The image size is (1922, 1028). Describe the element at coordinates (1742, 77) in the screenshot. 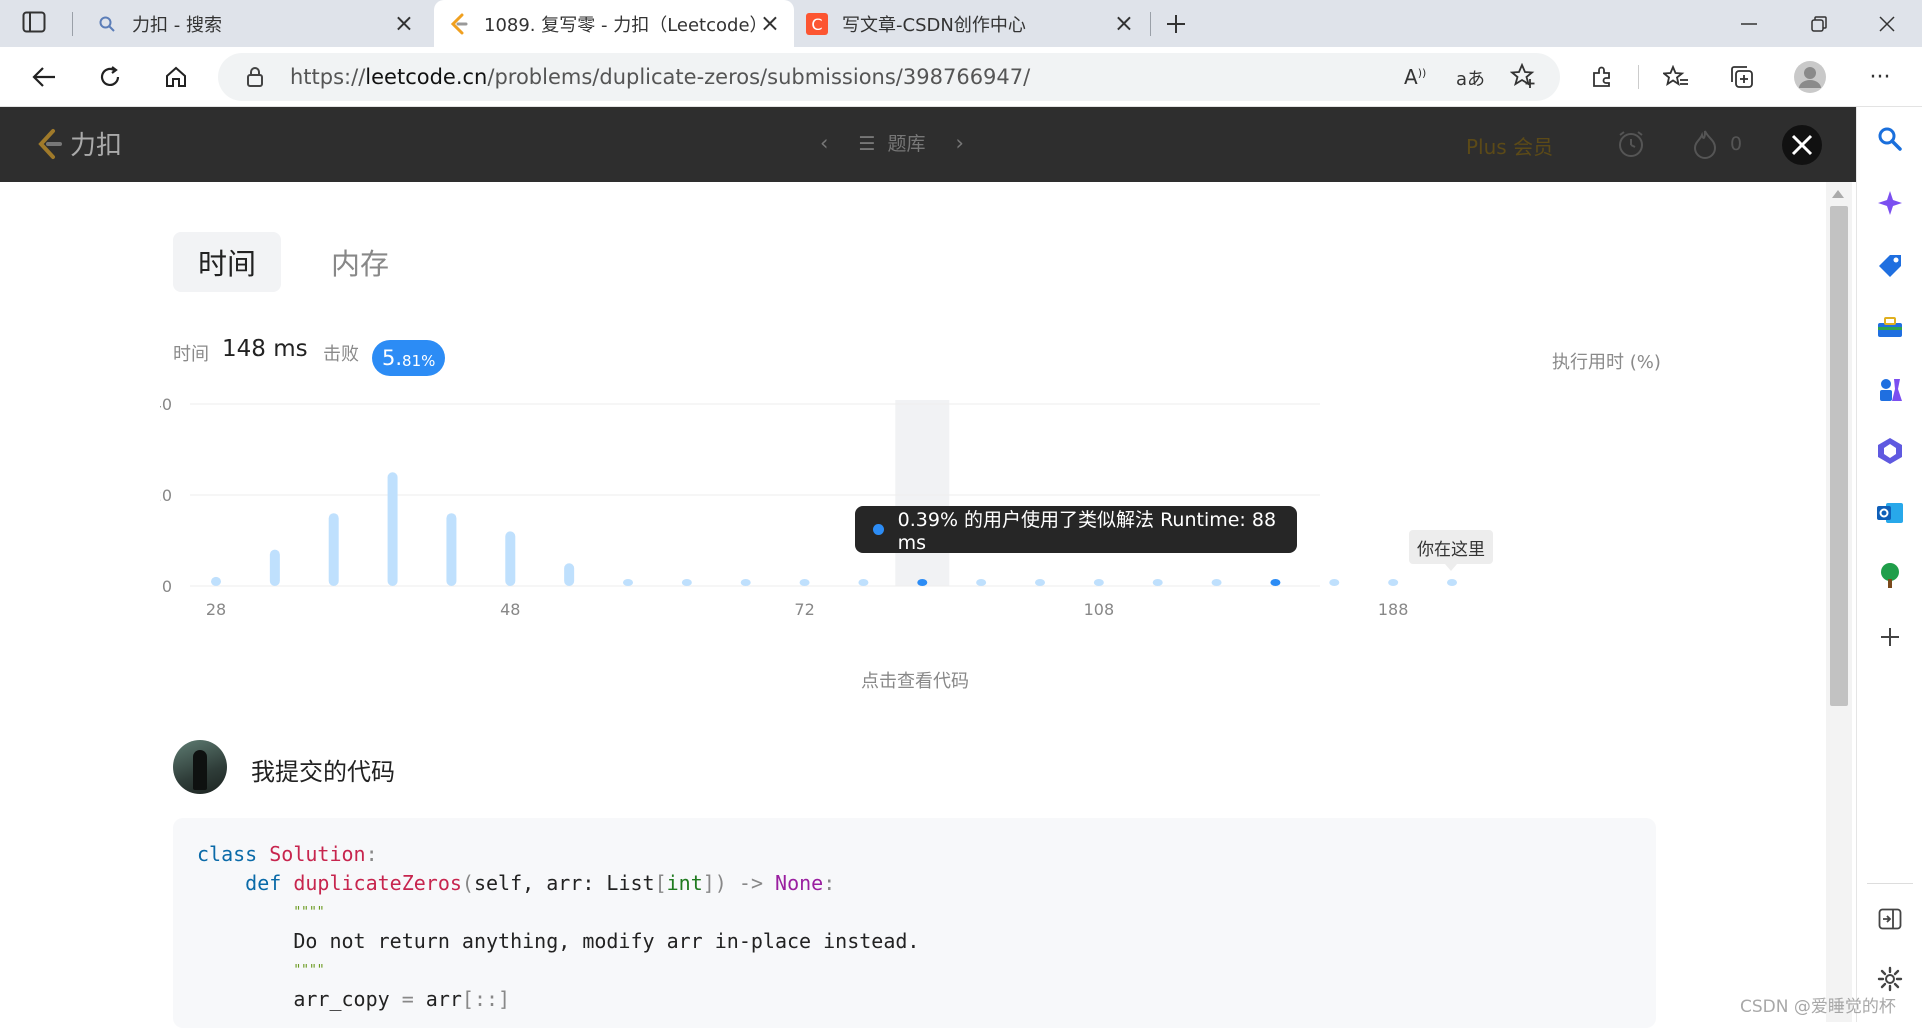

I see `collections-icon` at that location.